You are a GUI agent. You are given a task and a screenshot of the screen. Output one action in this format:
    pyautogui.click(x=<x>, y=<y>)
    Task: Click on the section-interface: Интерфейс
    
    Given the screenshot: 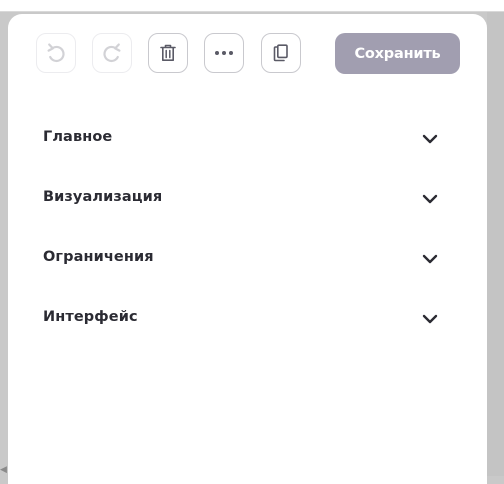 What is the action you would take?
    pyautogui.click(x=240, y=329)
    